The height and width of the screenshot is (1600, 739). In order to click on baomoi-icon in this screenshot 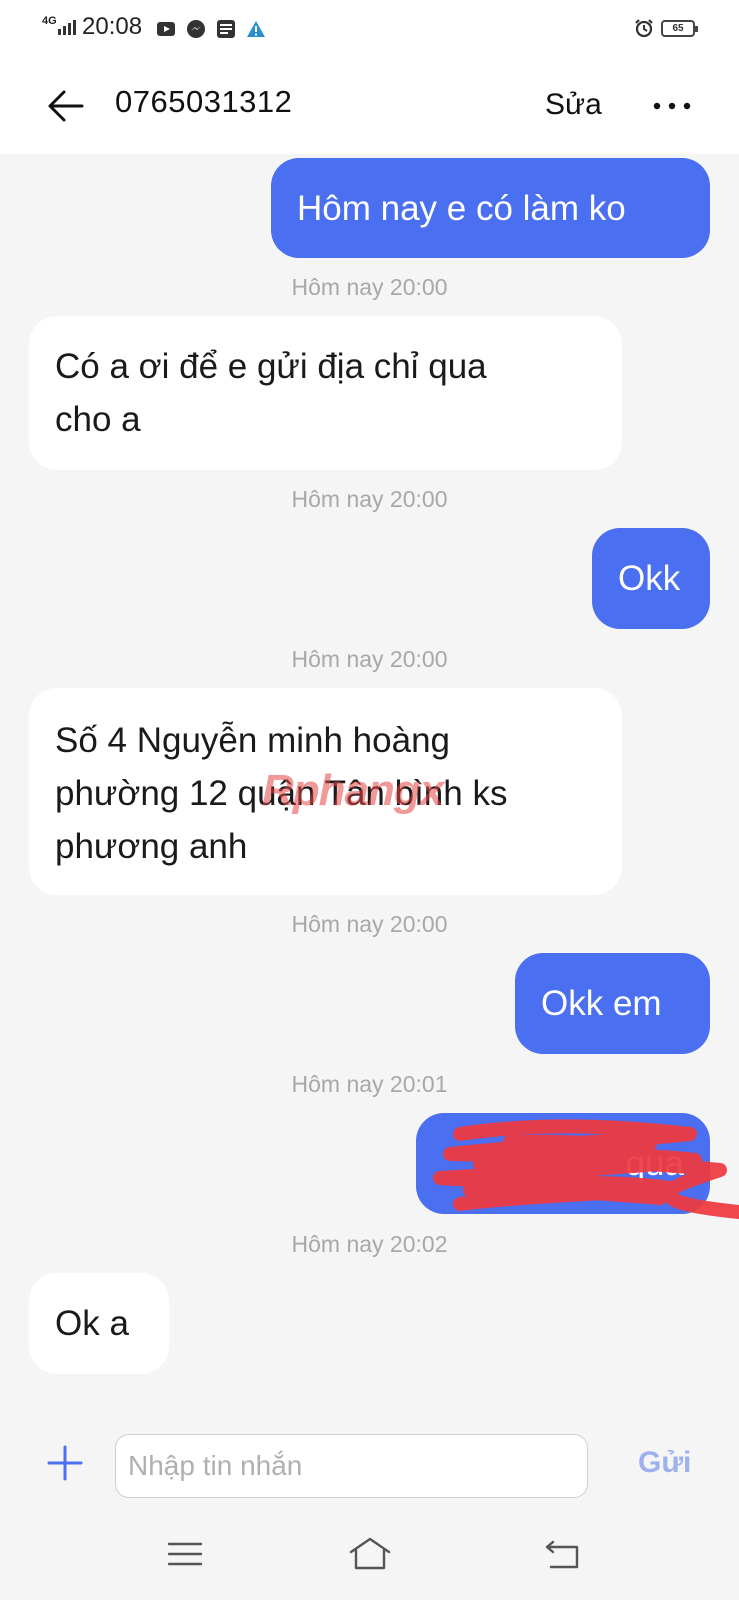, I will do `click(226, 29)`.